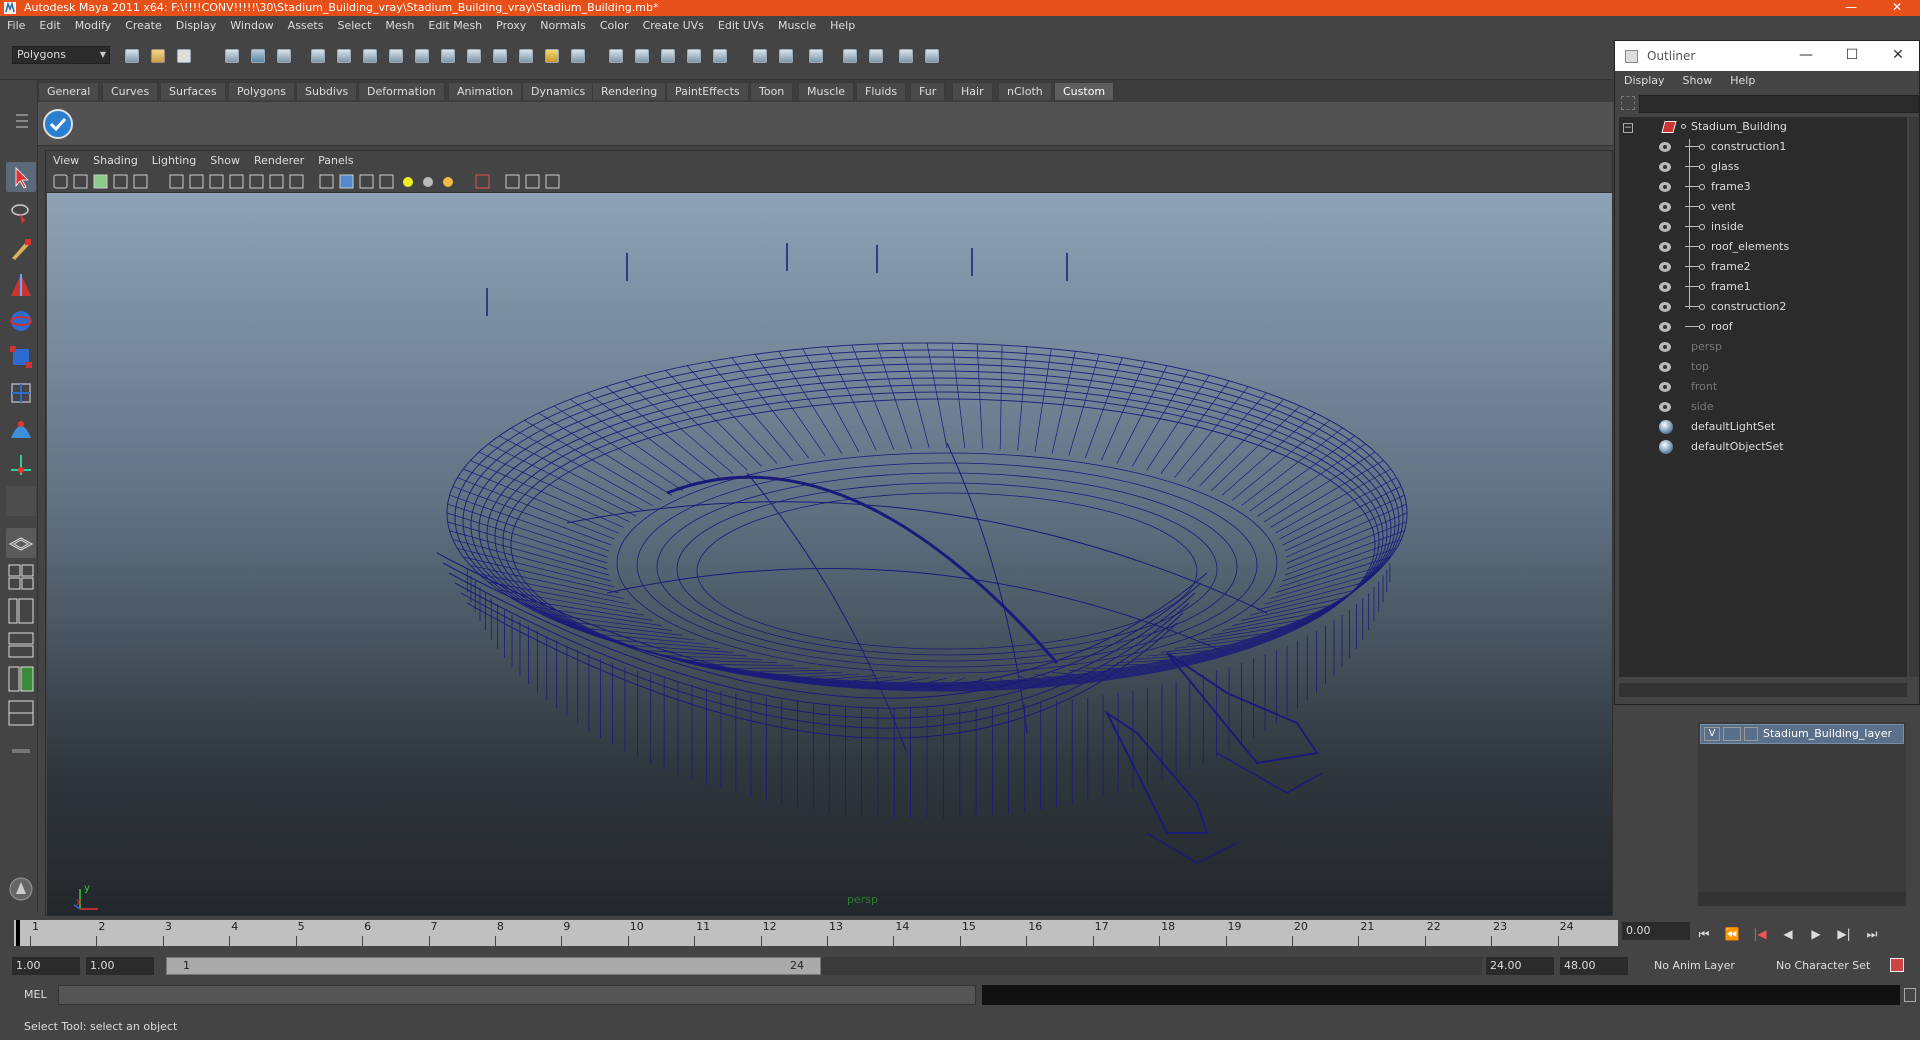 The width and height of the screenshot is (1920, 1040). I want to click on shelf-grip-icon, so click(22, 123).